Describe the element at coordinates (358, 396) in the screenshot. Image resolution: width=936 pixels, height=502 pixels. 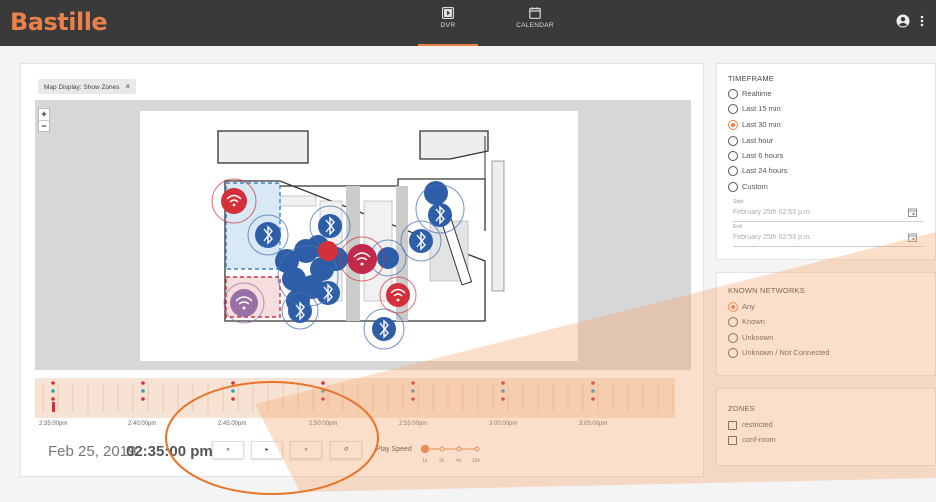
I see `timeline-marks` at that location.